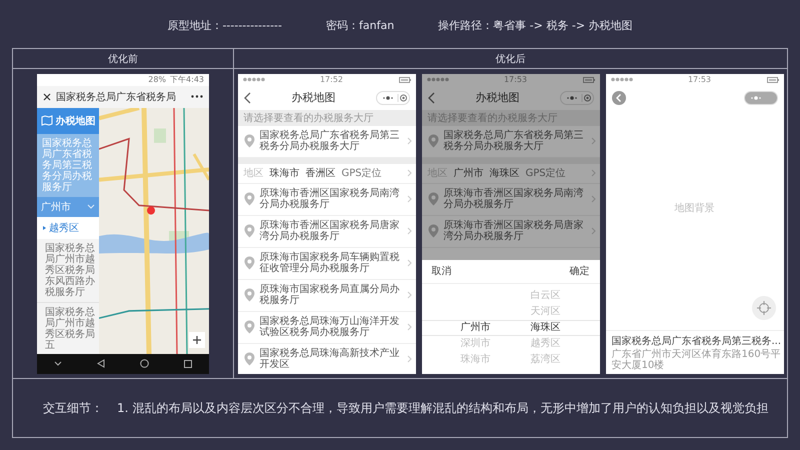  What do you see at coordinates (360, 25) in the screenshot?
I see `header-text: 密码：fanfan` at bounding box center [360, 25].